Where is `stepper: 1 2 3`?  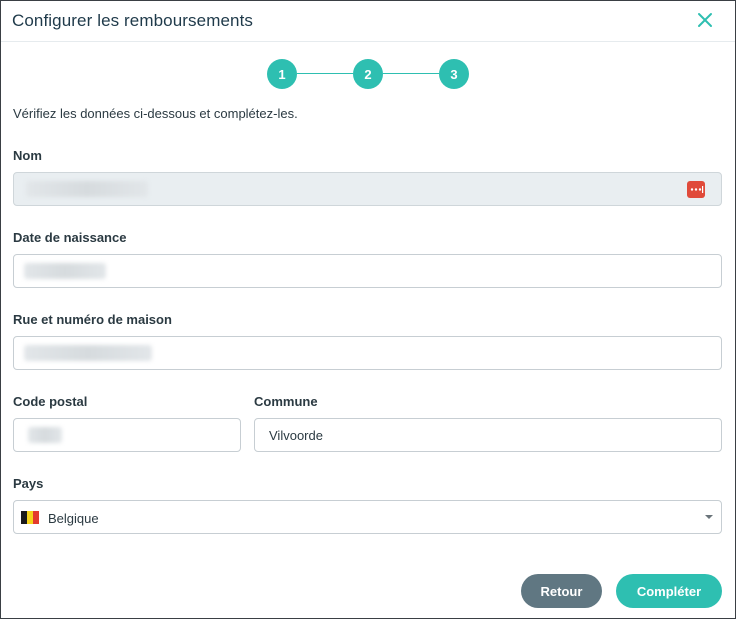 stepper: 1 2 3 is located at coordinates (368, 74).